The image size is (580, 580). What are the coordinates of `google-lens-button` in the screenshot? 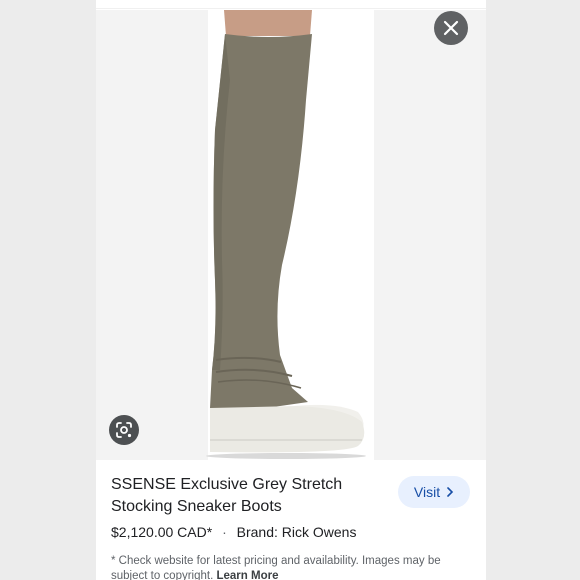 It's located at (124, 430).